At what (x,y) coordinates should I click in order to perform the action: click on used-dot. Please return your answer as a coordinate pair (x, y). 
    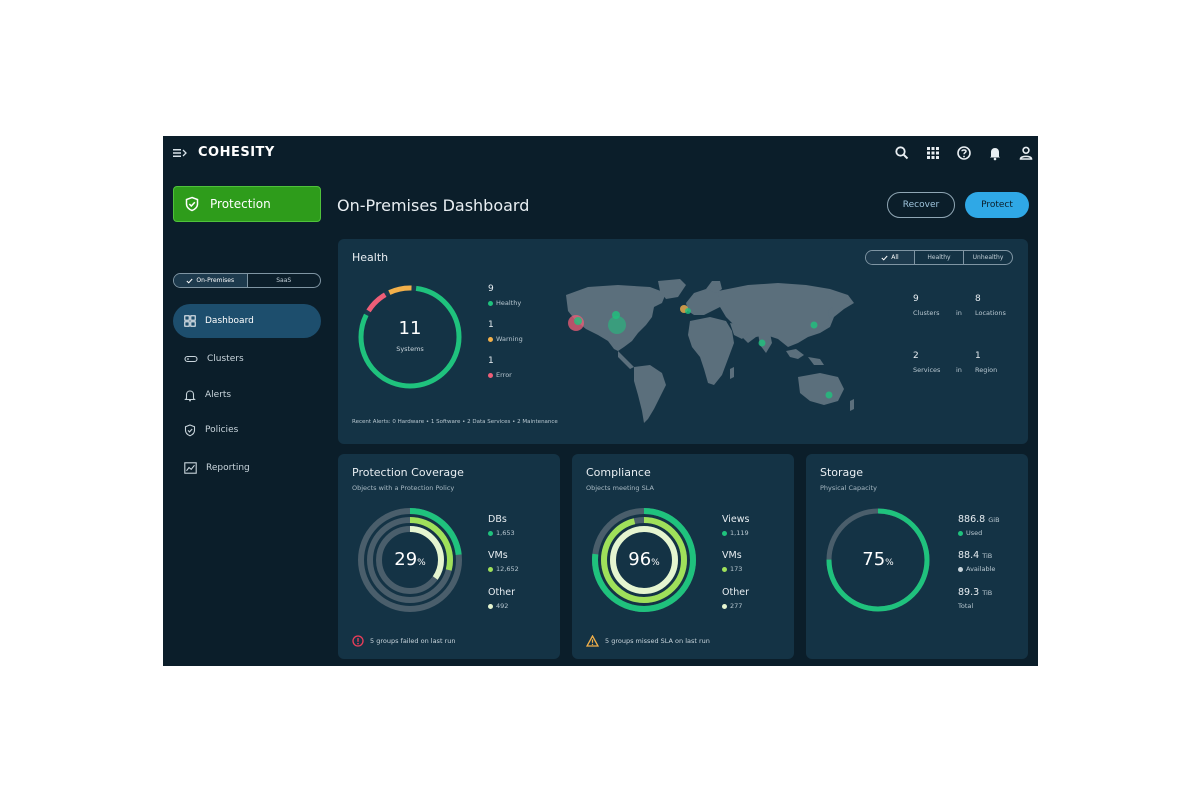
    Looking at the image, I should click on (960, 533).